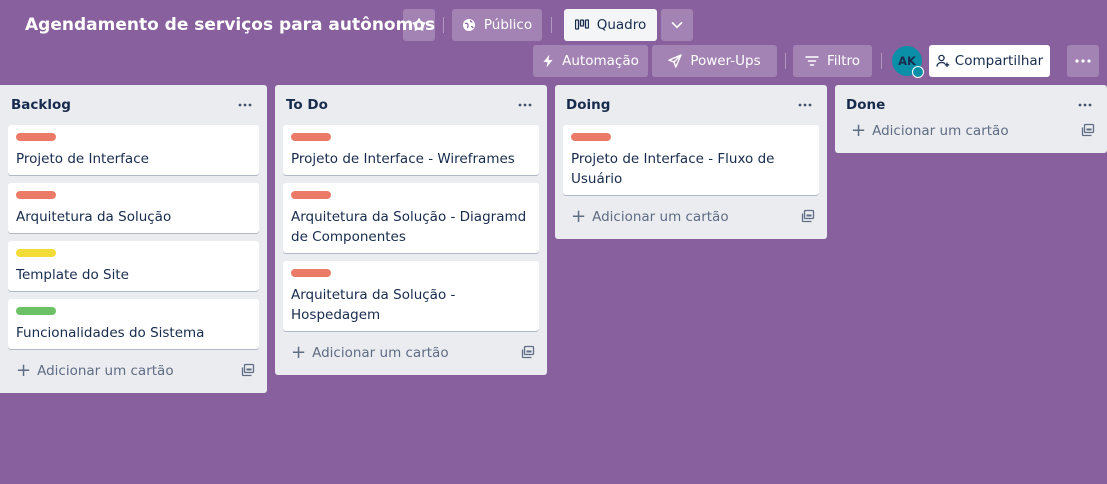  What do you see at coordinates (133, 324) in the screenshot?
I see `card: Funcionalidades do Sistema` at bounding box center [133, 324].